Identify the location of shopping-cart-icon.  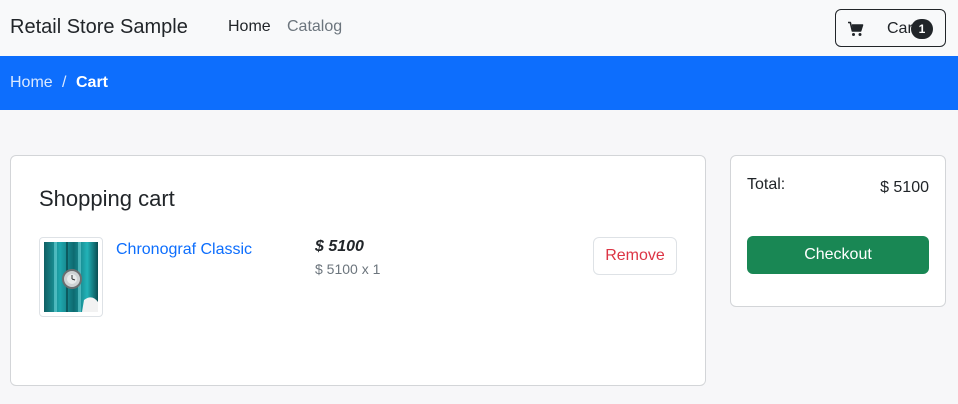
(856, 28).